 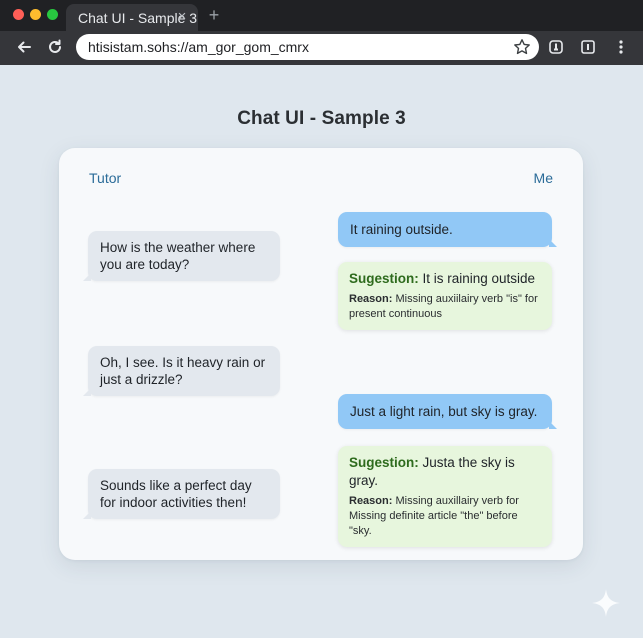 What do you see at coordinates (445, 472) in the screenshot?
I see `suggestion-heading: Sugestion: Justa the sky is gray.` at bounding box center [445, 472].